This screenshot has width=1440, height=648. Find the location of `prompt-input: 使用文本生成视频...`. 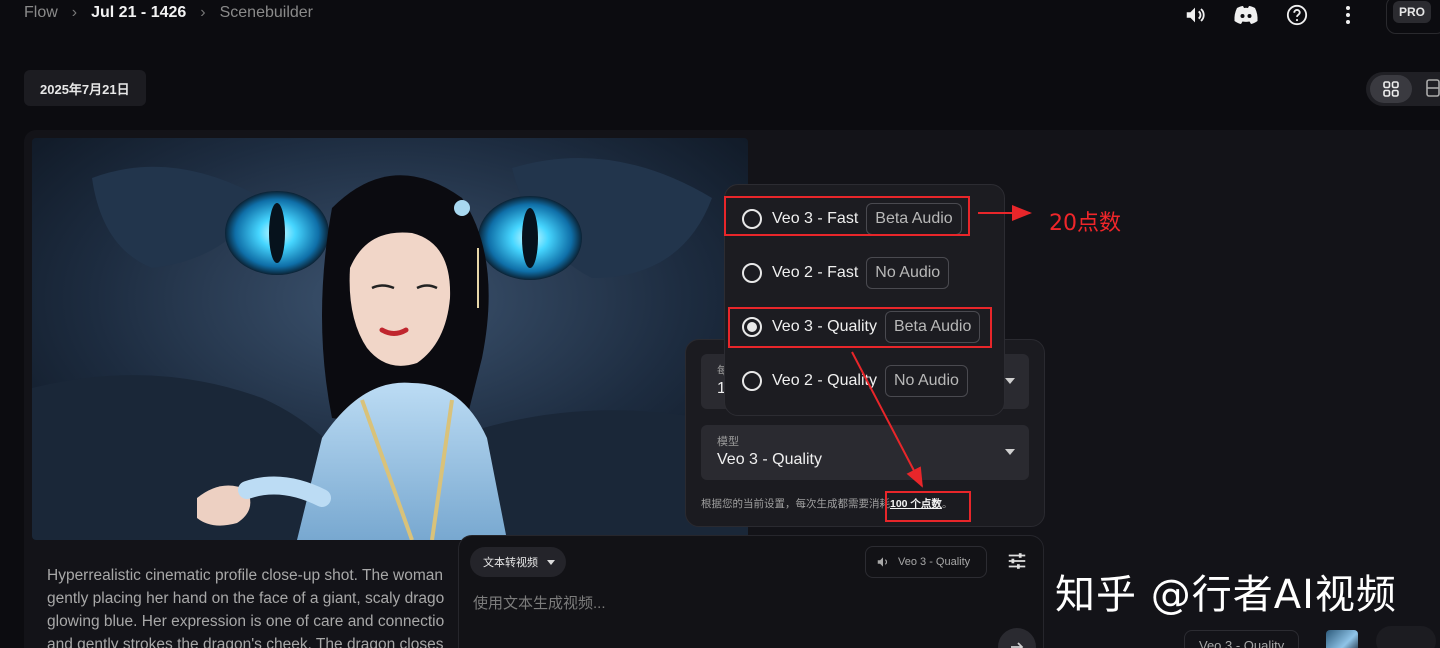

prompt-input: 使用文本生成视频... is located at coordinates (539, 602).